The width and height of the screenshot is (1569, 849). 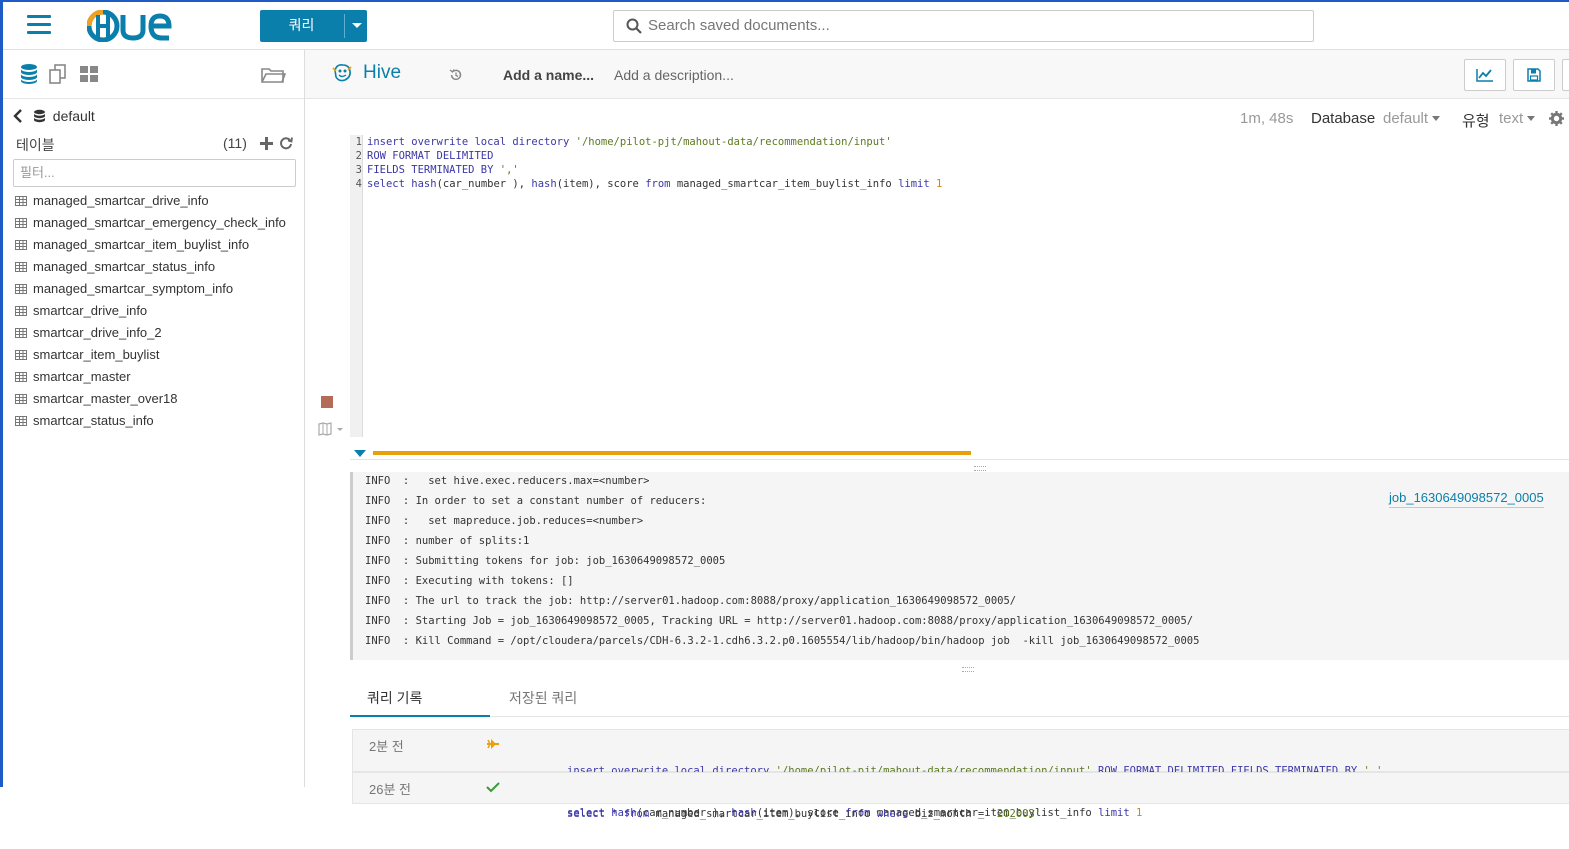 What do you see at coordinates (327, 402) in the screenshot?
I see `stop-button` at bounding box center [327, 402].